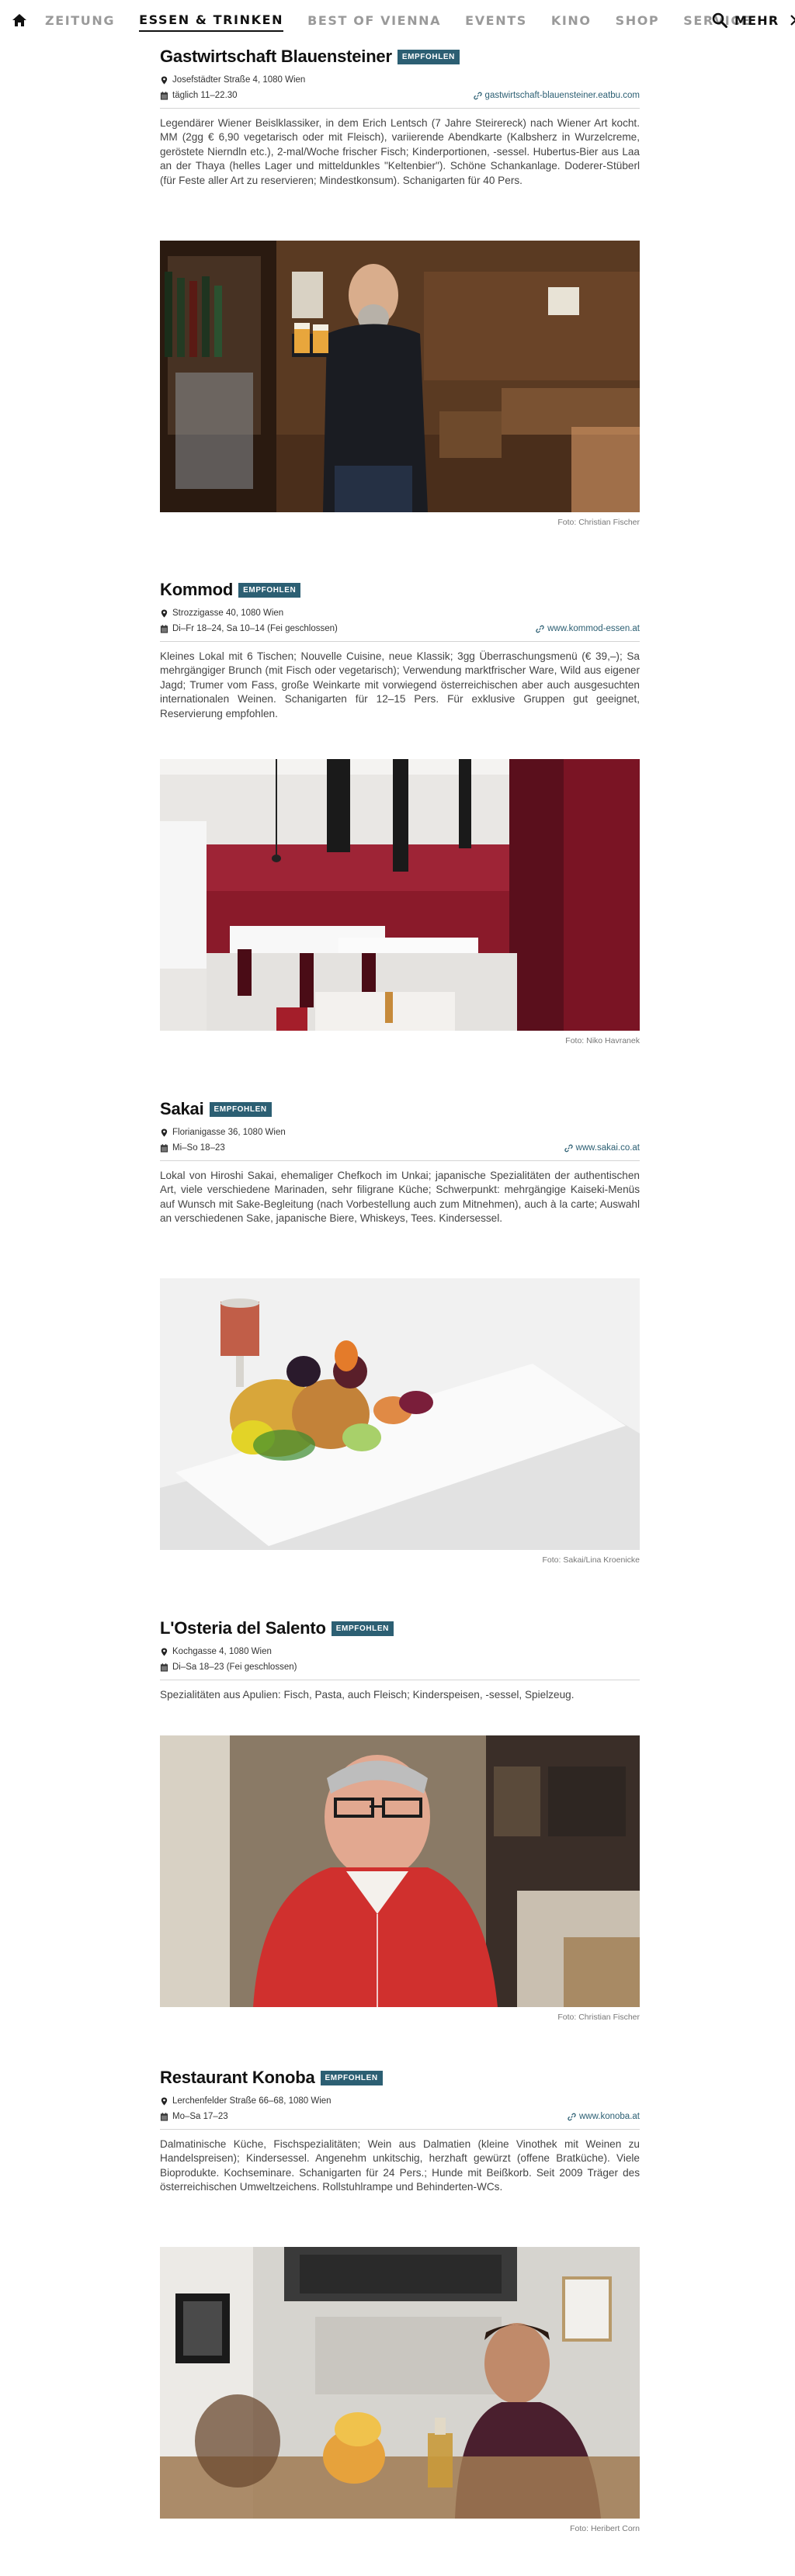 The image size is (795, 2576). What do you see at coordinates (80, 20) in the screenshot?
I see `nav-item-zeitung: ZEITUNG` at bounding box center [80, 20].